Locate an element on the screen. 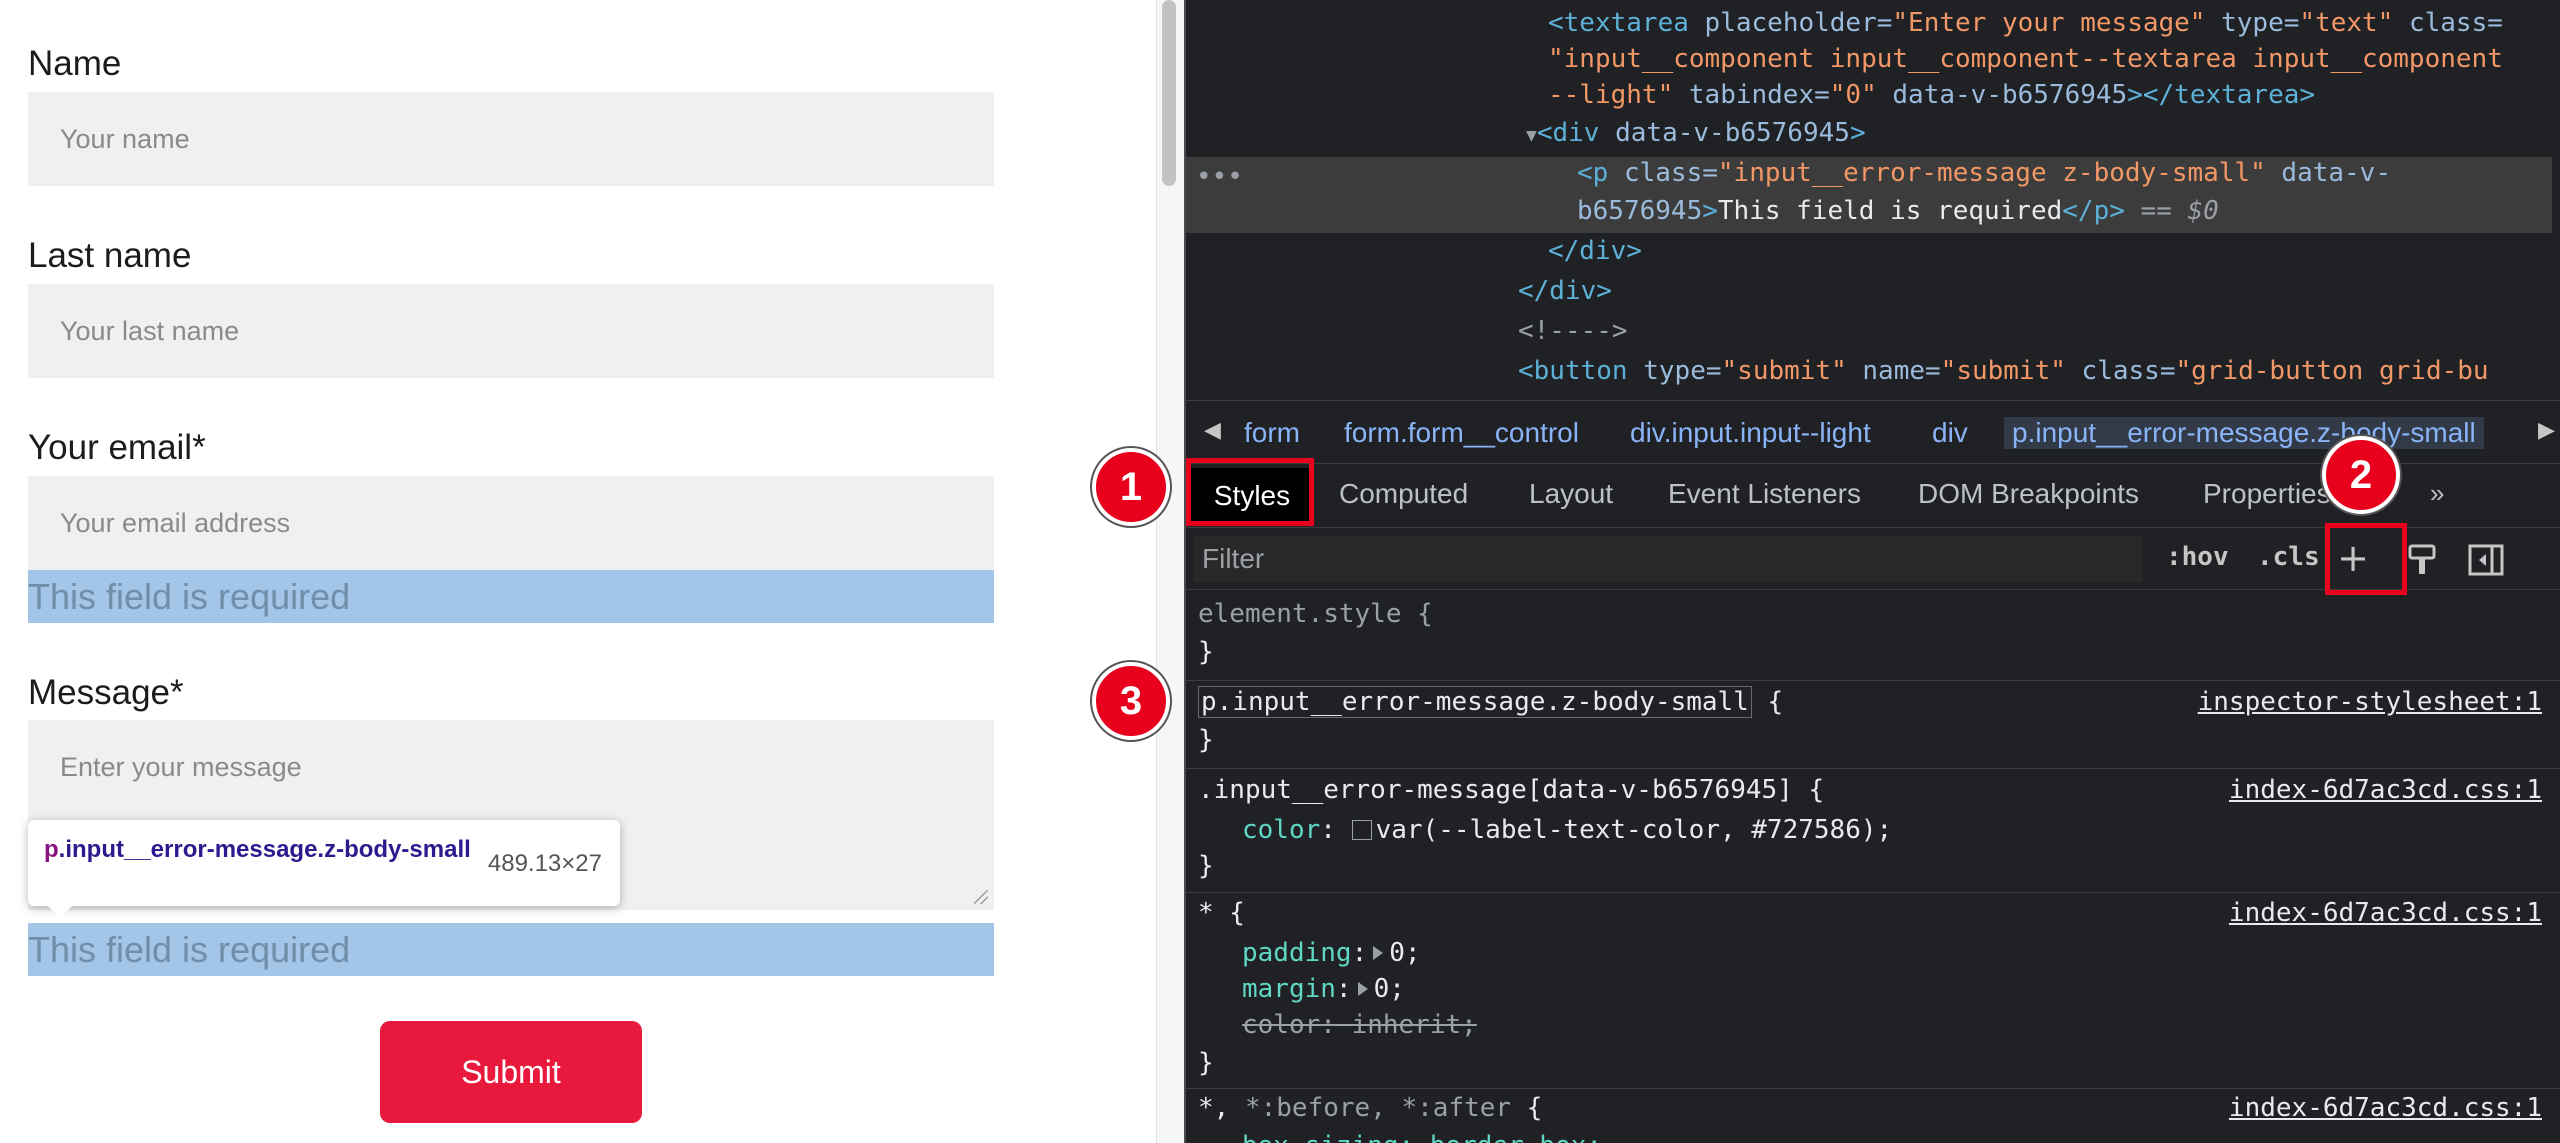 The image size is (2560, 1143). message-placeholder: Enter your message is located at coordinates (181, 767).